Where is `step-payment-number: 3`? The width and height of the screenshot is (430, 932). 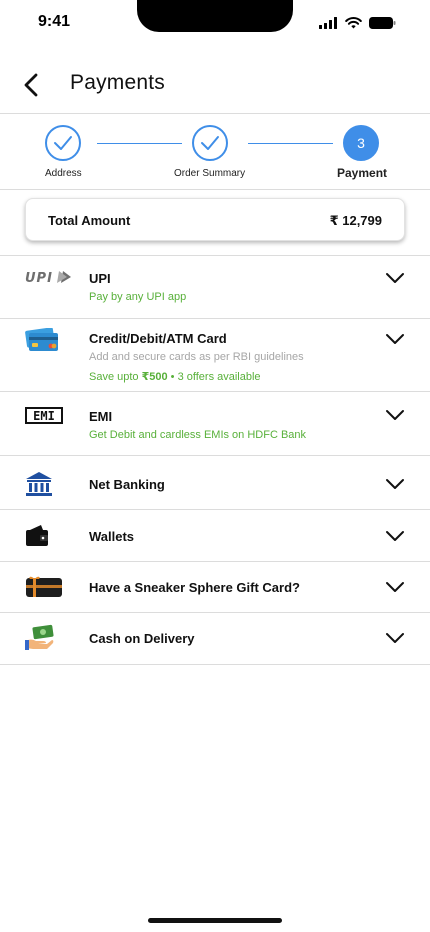 step-payment-number: 3 is located at coordinates (361, 143).